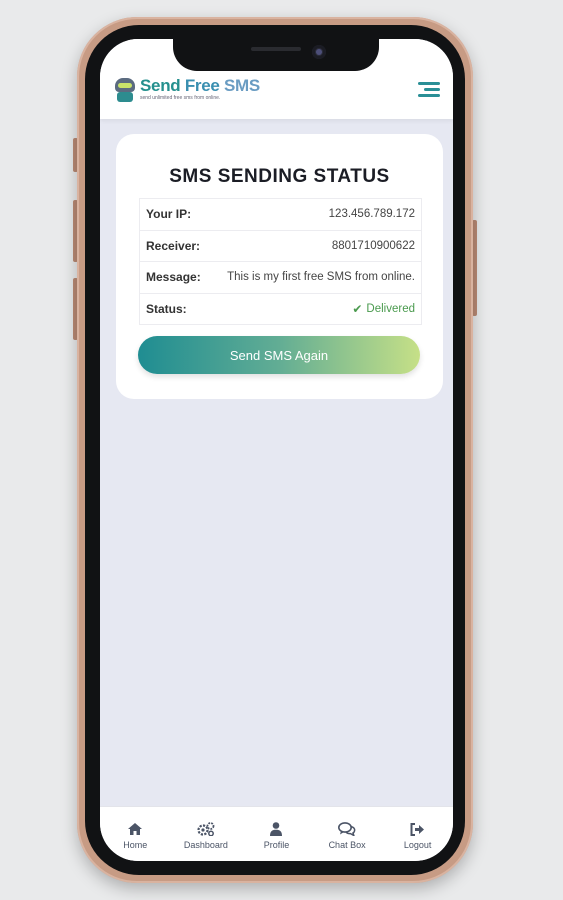  I want to click on message-value: This is my first free SMS from online., so click(321, 277).